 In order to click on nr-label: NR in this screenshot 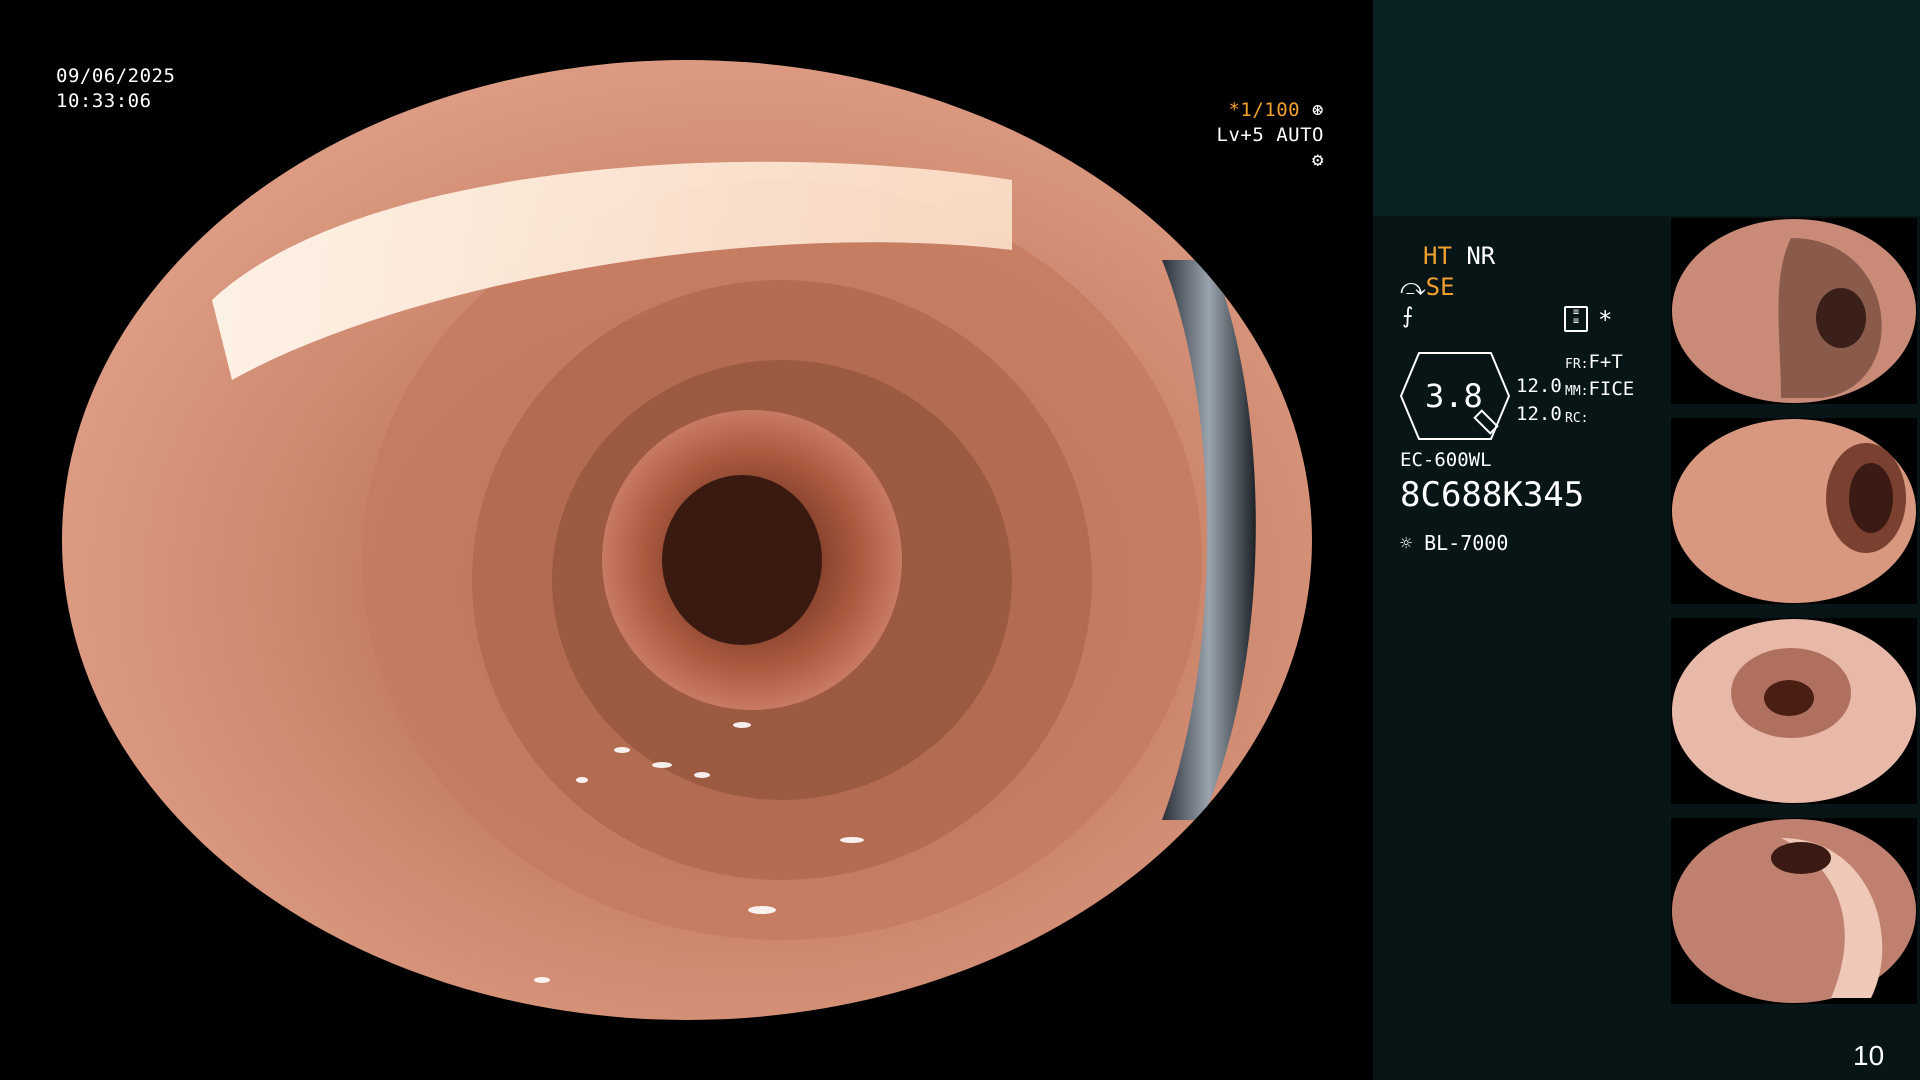, I will do `click(1481, 256)`.